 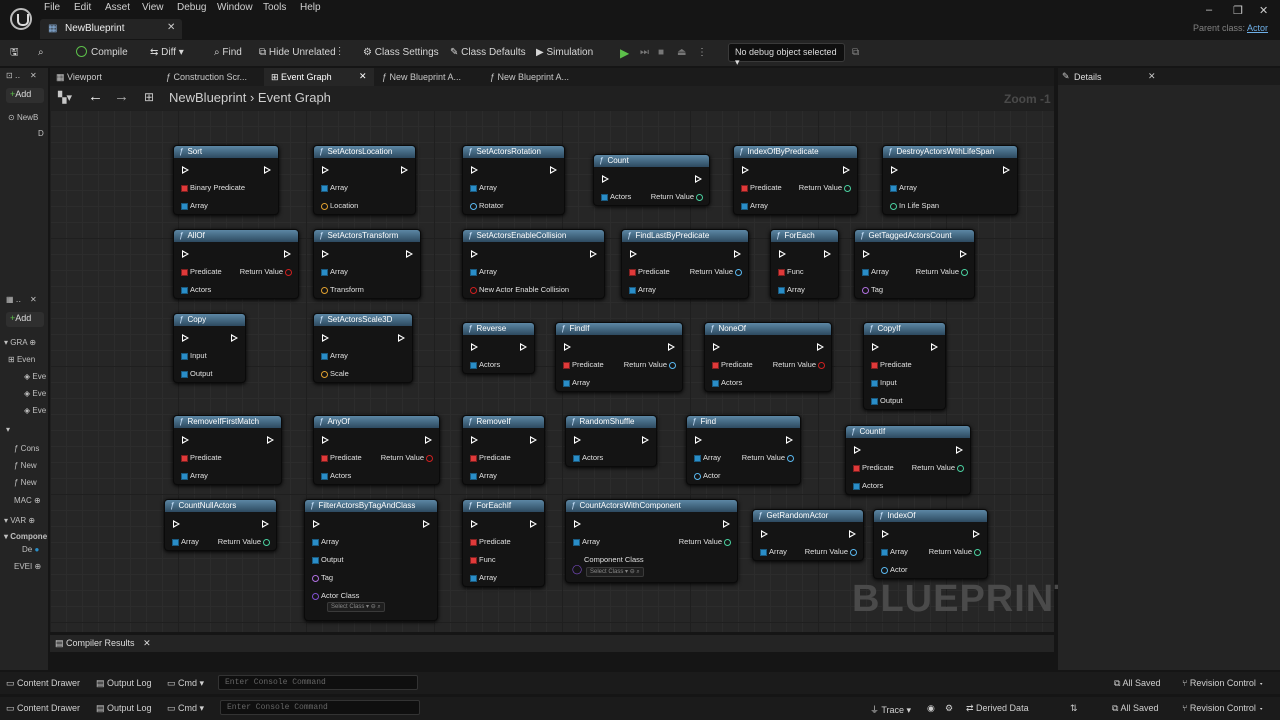 I want to click on macros-section: MAC ⊕, so click(x=27, y=500).